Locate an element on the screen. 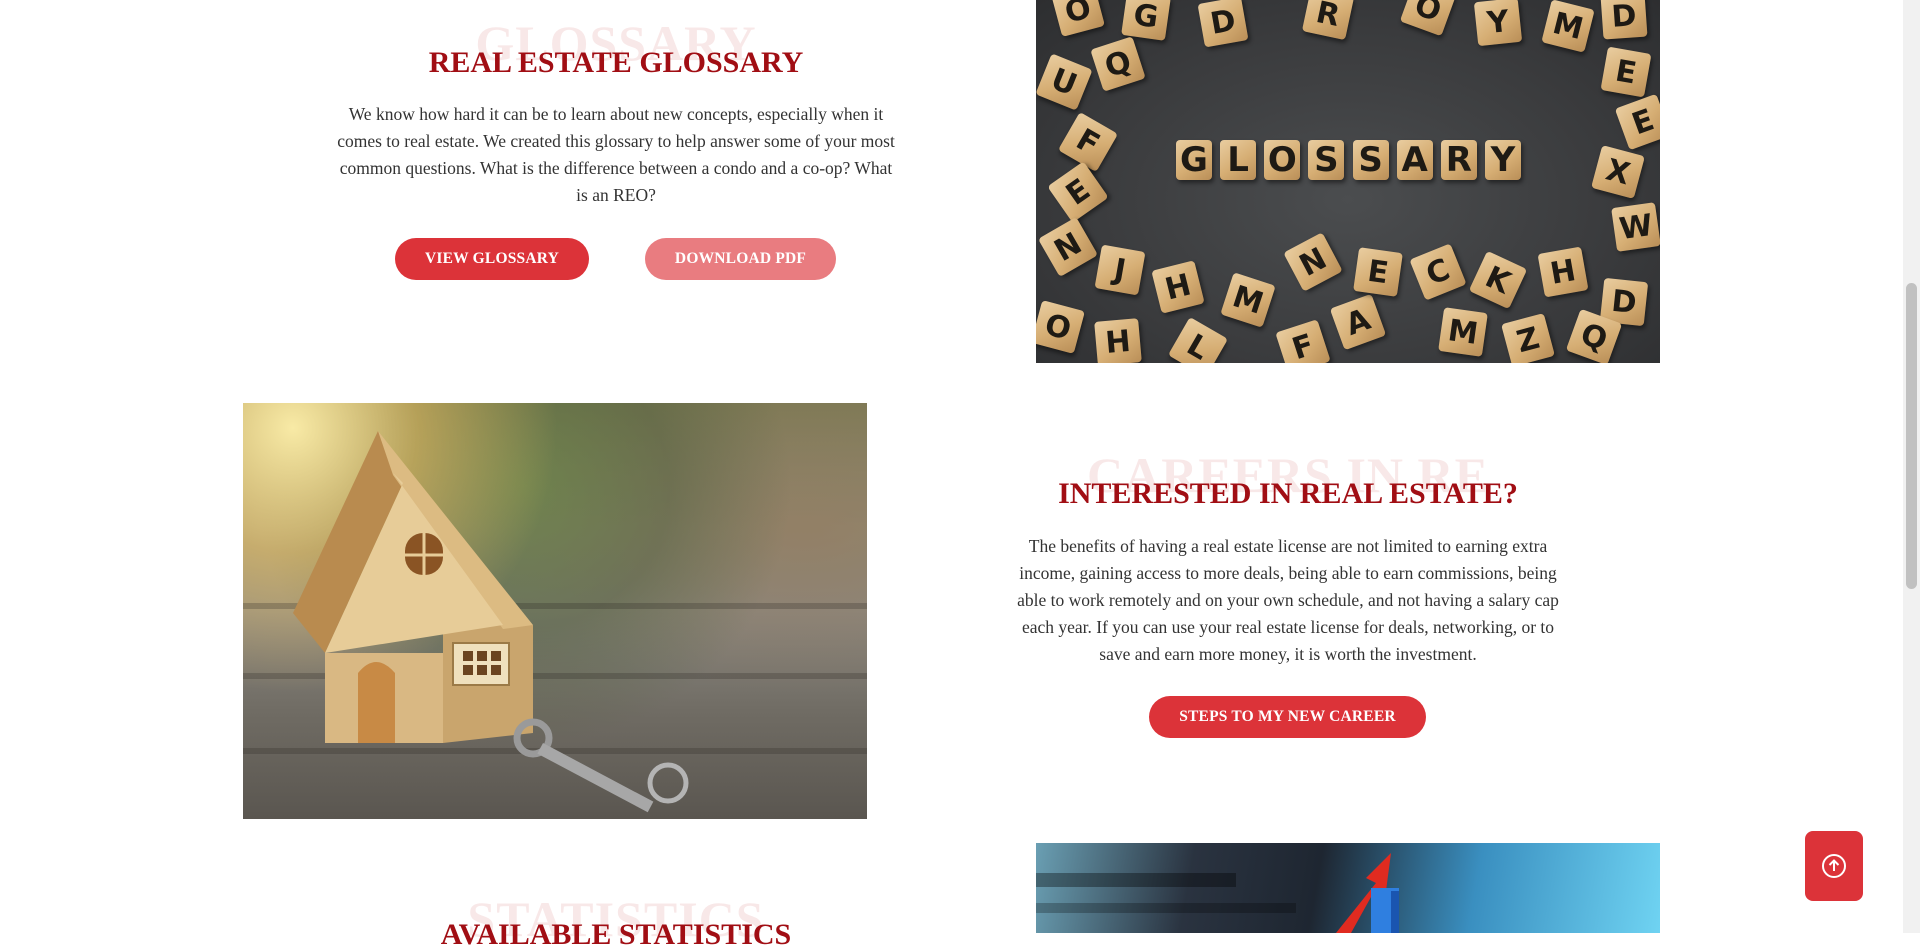 The height and width of the screenshot is (952, 1920). steps-to-new-career-button: STEPS TO MY NEW CAREER is located at coordinates (1287, 717).